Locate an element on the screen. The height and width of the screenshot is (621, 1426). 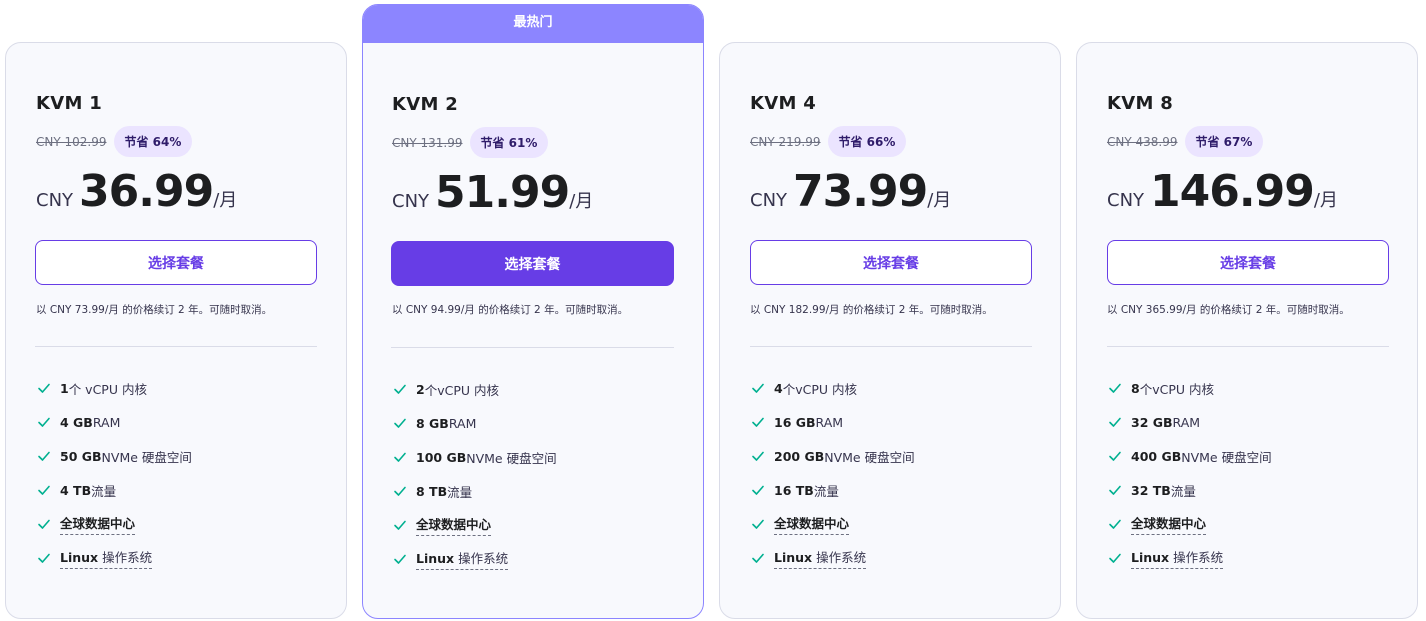
feature-ram-size: 4 GB is located at coordinates (76, 422).